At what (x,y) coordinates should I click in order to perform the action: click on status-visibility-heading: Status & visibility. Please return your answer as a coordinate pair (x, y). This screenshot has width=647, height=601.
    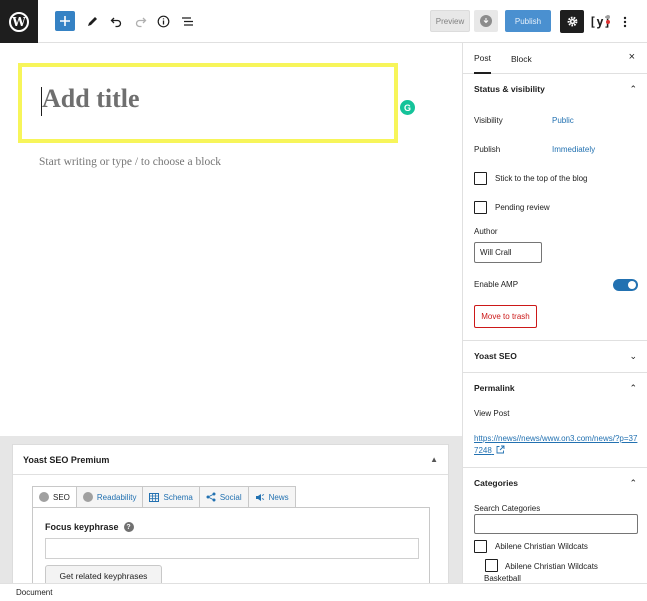
    Looking at the image, I should click on (509, 89).